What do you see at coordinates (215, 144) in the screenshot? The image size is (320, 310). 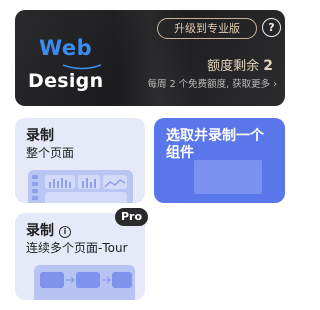 I see `card-title: 选取并录制一个组件` at bounding box center [215, 144].